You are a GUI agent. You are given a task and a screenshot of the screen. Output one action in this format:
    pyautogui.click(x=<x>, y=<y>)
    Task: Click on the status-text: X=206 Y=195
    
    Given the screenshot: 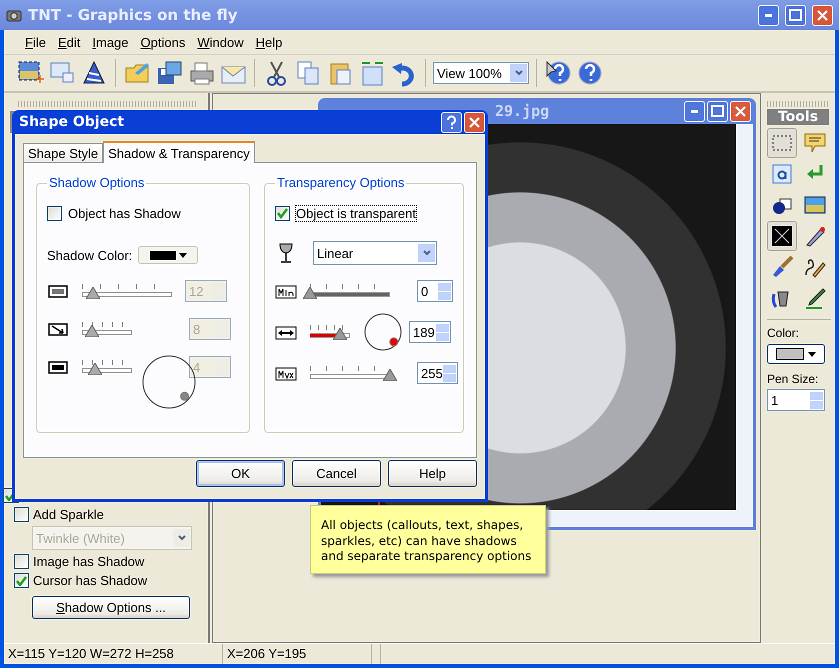 What is the action you would take?
    pyautogui.click(x=297, y=654)
    